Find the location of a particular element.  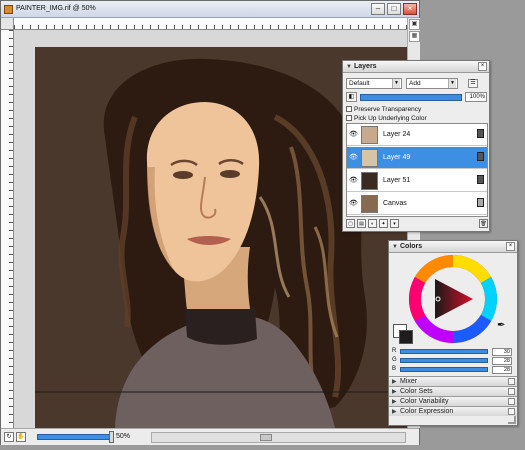

vertical-ruler is located at coordinates (7, 229).